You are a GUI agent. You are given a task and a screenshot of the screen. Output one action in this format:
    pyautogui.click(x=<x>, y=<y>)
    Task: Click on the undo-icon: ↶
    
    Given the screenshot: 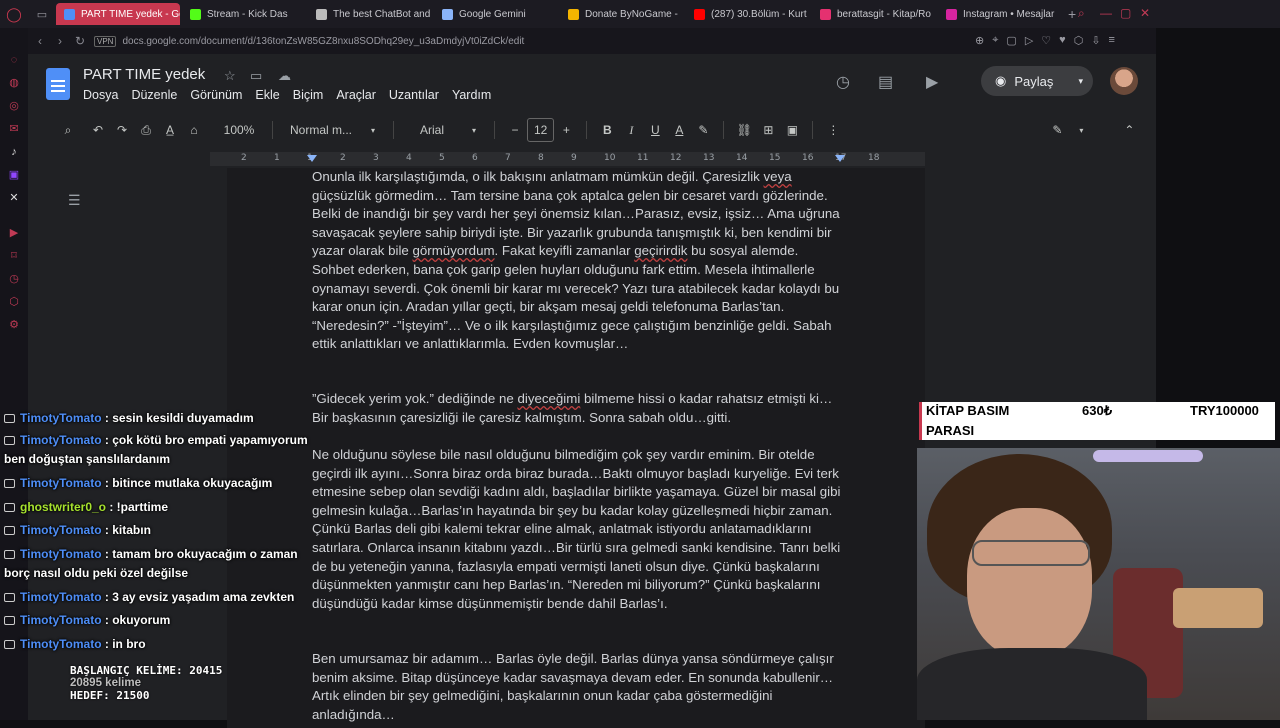 What is the action you would take?
    pyautogui.click(x=98, y=130)
    